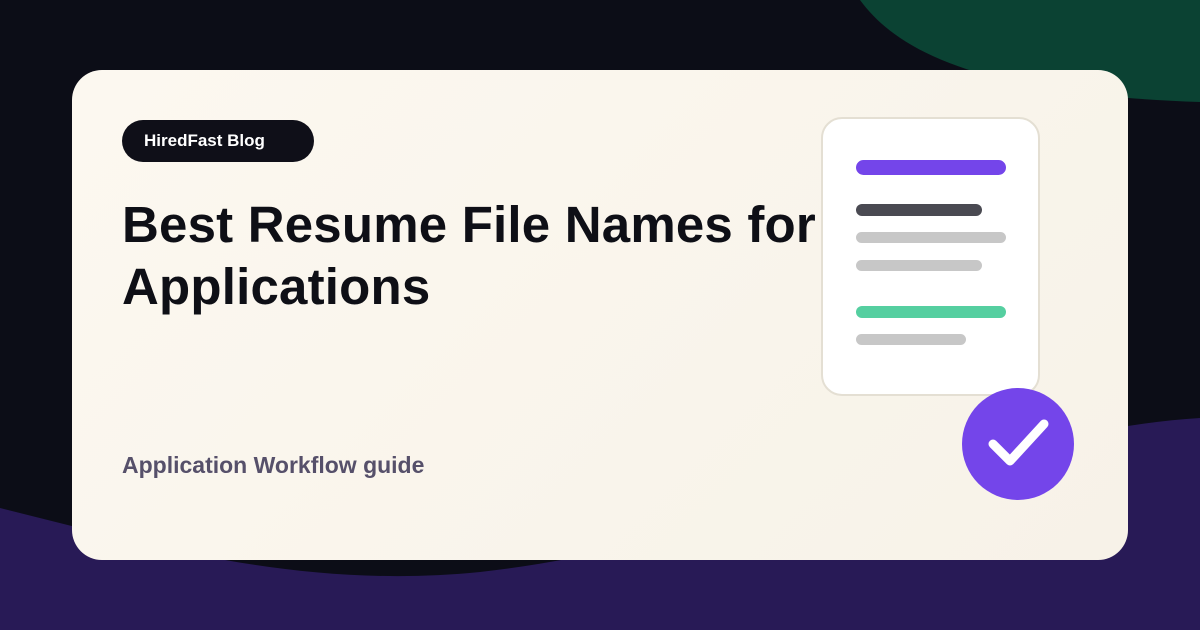 The width and height of the screenshot is (1200, 630). Describe the element at coordinates (919, 210) in the screenshot. I see `document-subheader-line` at that location.